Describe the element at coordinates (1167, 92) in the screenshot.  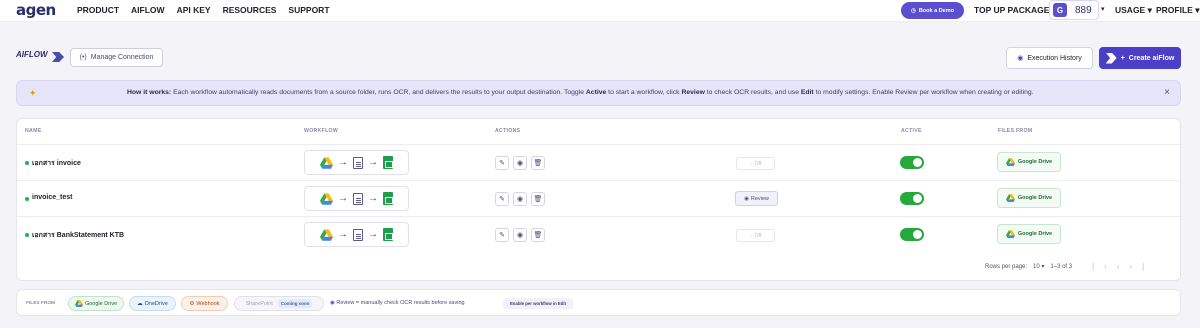
I see `close-icon: ×` at that location.